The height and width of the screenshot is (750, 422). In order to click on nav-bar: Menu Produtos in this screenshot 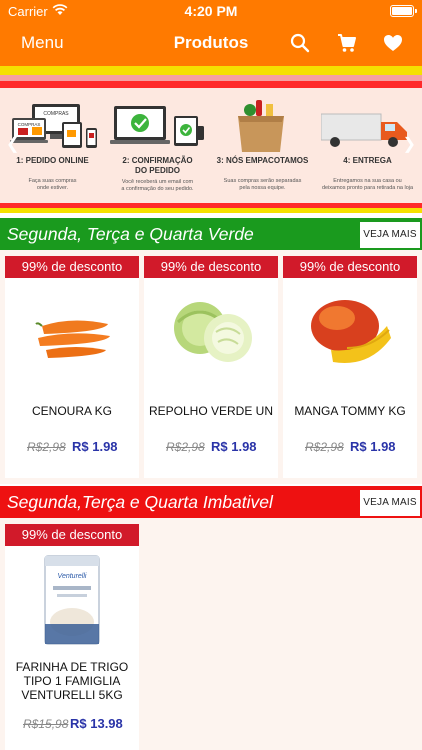, I will do `click(211, 44)`.